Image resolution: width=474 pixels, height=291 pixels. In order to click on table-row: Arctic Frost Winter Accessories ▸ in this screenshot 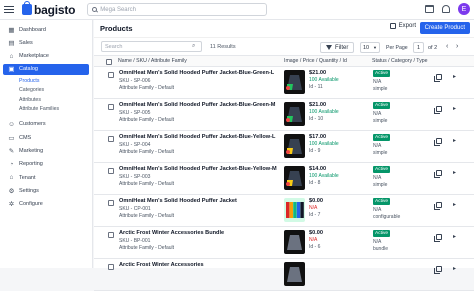, I will do `click(284, 275)`.